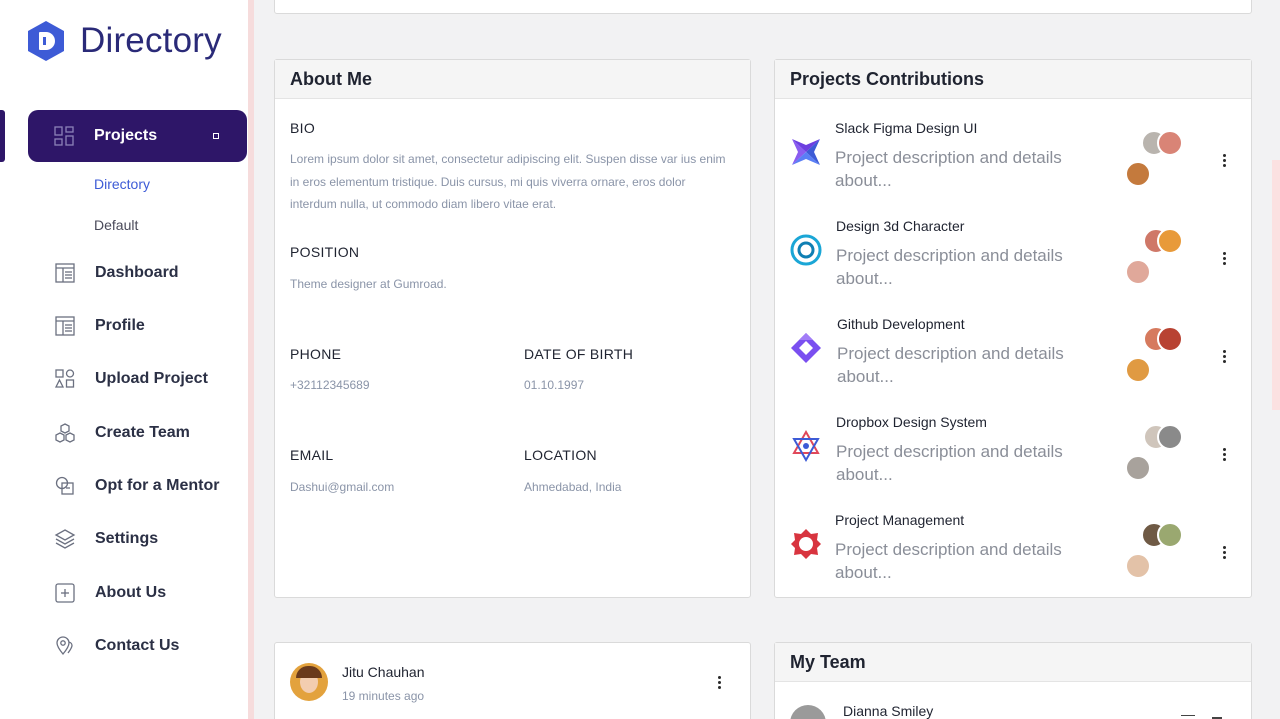  I want to click on sidebar-item-label: Profile, so click(120, 325).